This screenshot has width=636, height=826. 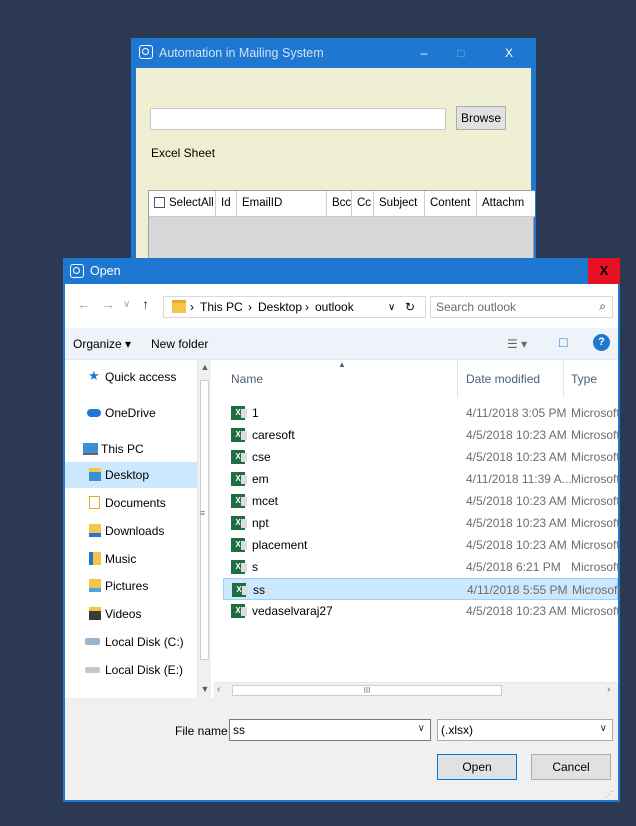 I want to click on file-row: X placement 4/5/2018 10:23 AM Microsoft, so click(x=421, y=545).